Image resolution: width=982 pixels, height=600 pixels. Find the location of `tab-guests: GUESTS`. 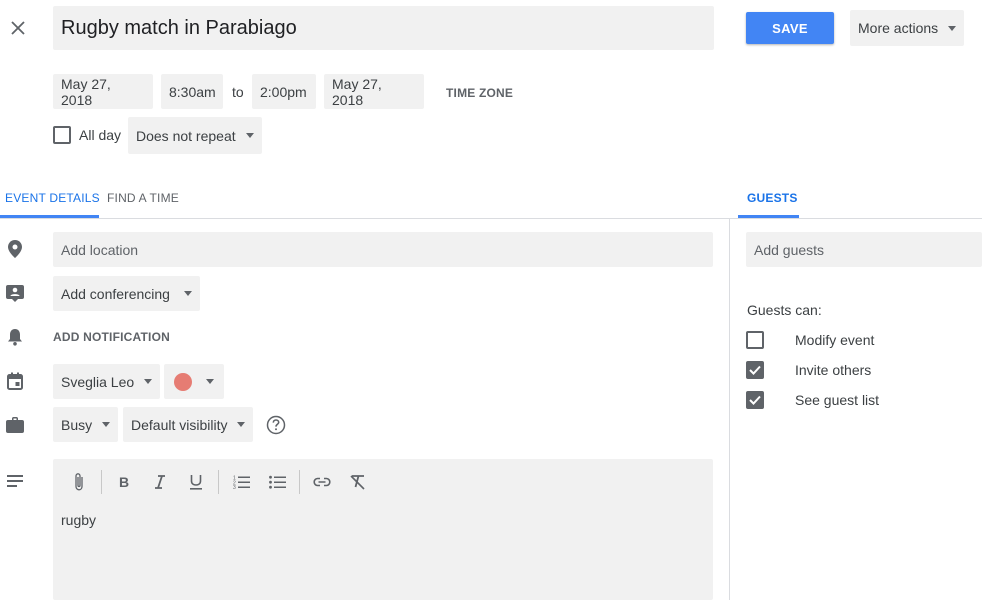

tab-guests: GUESTS is located at coordinates (772, 198).